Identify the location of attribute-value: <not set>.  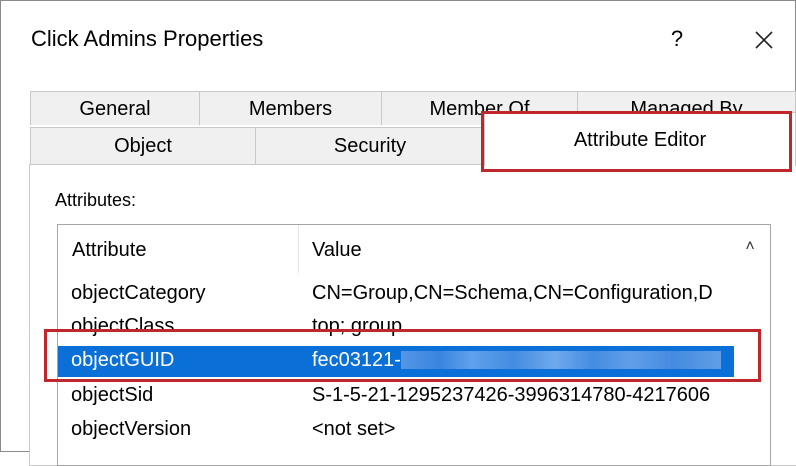
(354, 429).